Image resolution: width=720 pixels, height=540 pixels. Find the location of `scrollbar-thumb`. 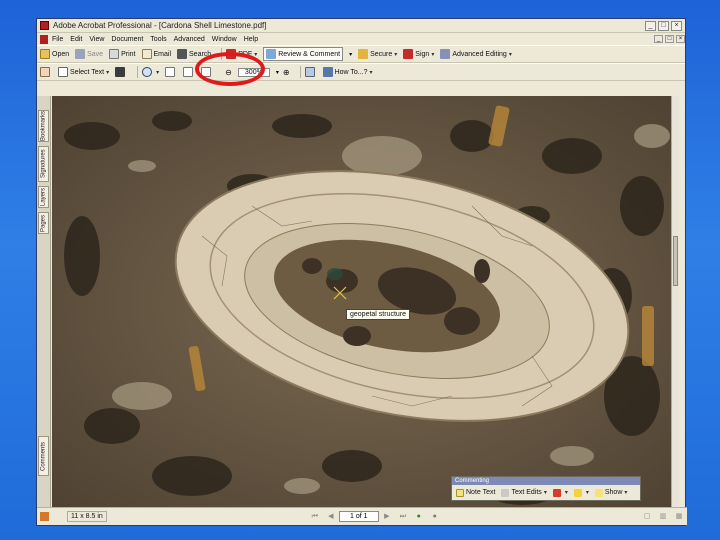

scrollbar-thumb is located at coordinates (675, 261).